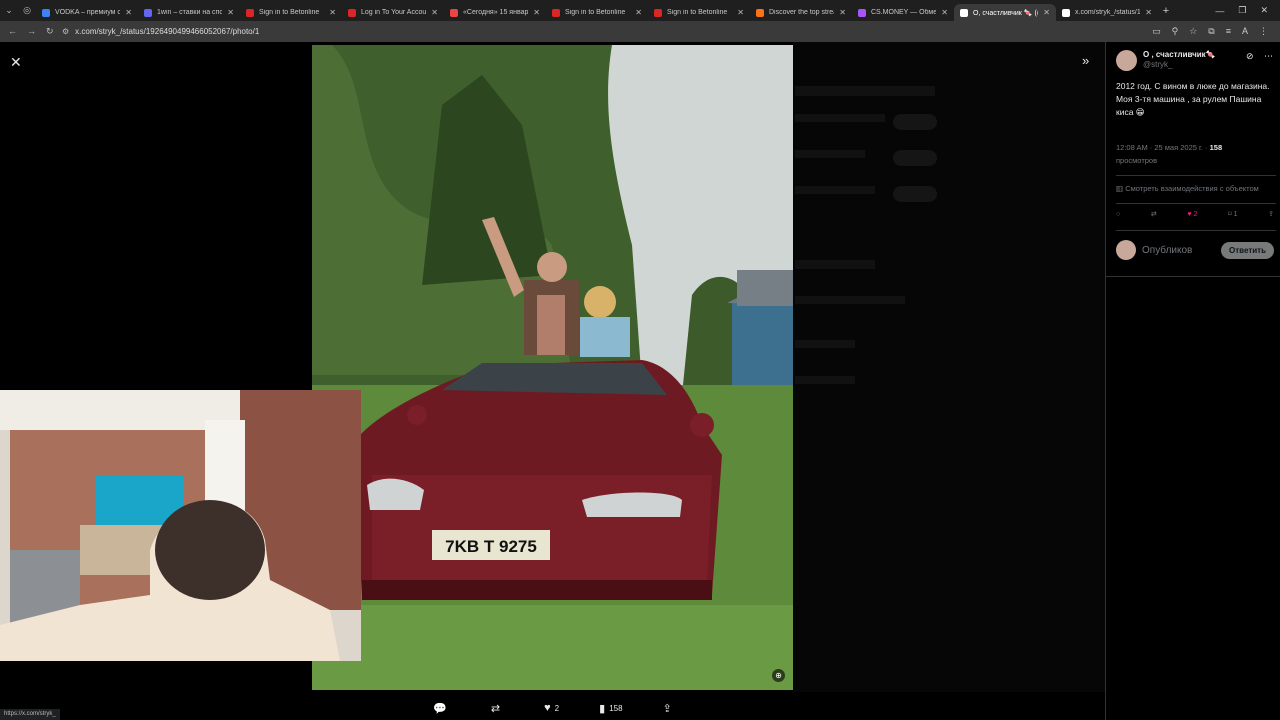 The width and height of the screenshot is (1280, 720). I want to click on tab-title: Log in To Your Account |, so click(394, 12).